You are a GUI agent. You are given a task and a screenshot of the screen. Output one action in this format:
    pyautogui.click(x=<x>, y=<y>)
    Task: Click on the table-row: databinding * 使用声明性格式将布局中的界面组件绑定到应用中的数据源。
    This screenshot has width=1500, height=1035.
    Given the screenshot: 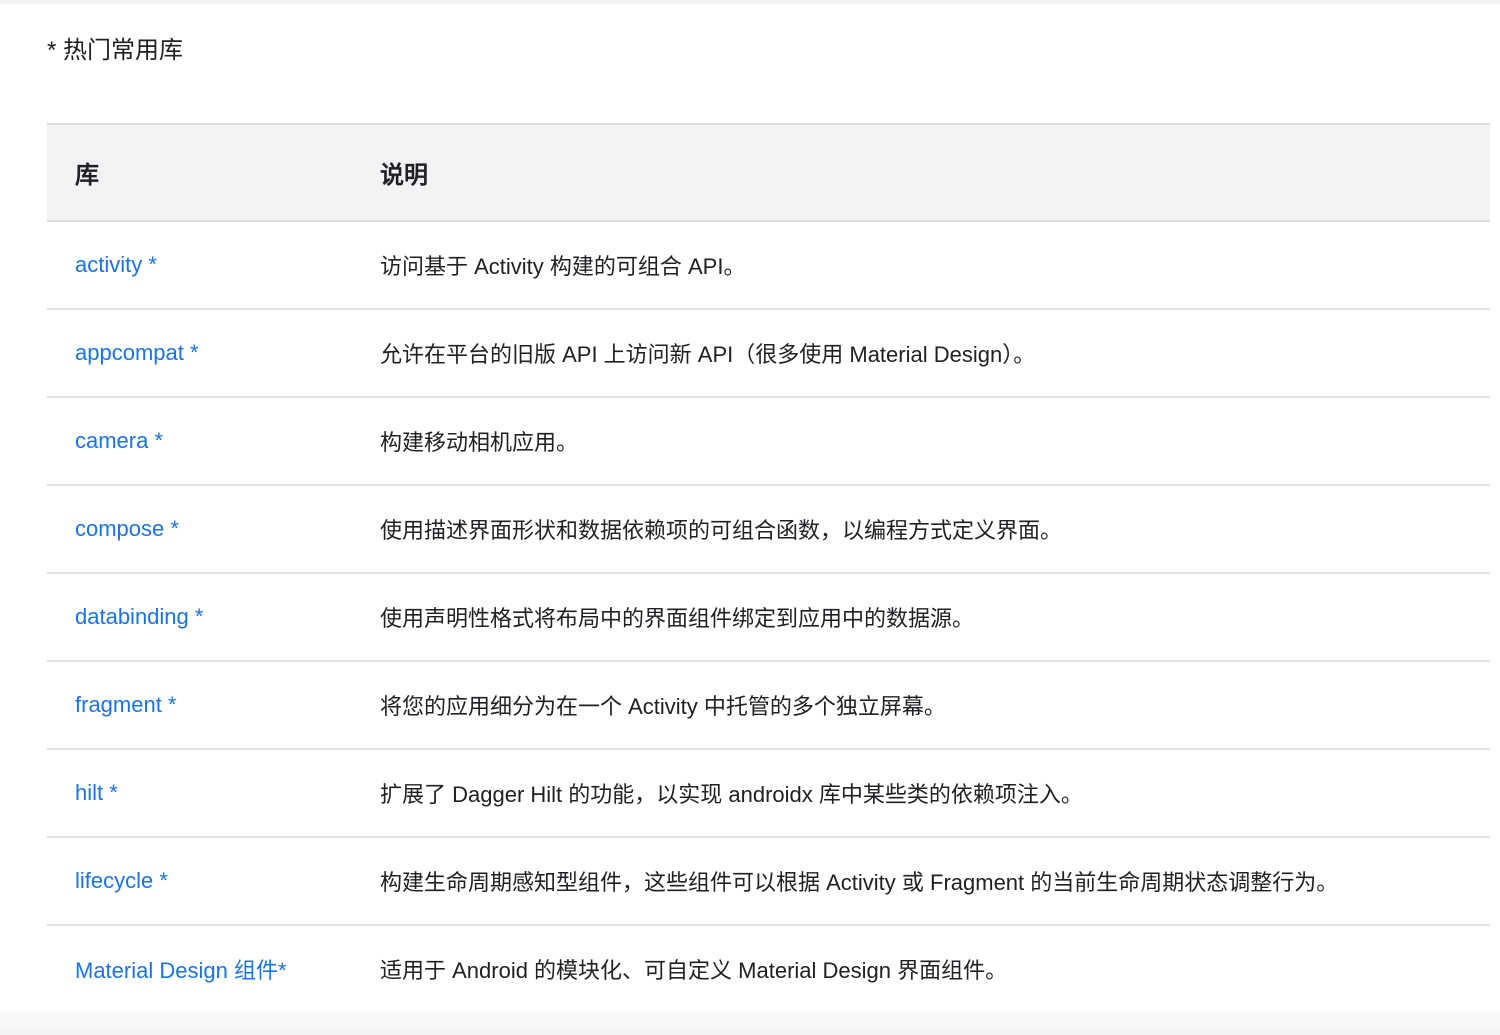 What is the action you would take?
    pyautogui.click(x=768, y=617)
    